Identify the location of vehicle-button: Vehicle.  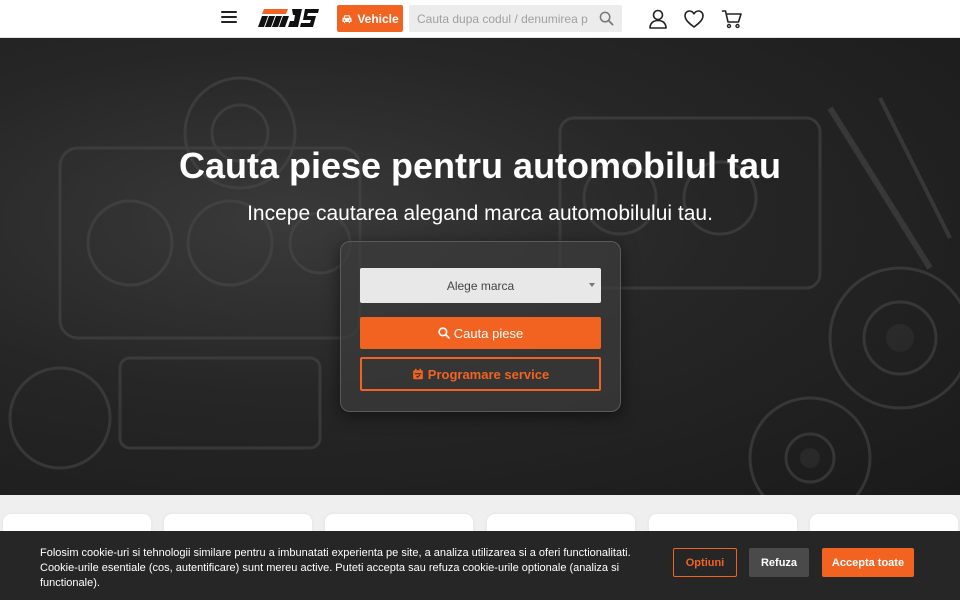
(370, 18).